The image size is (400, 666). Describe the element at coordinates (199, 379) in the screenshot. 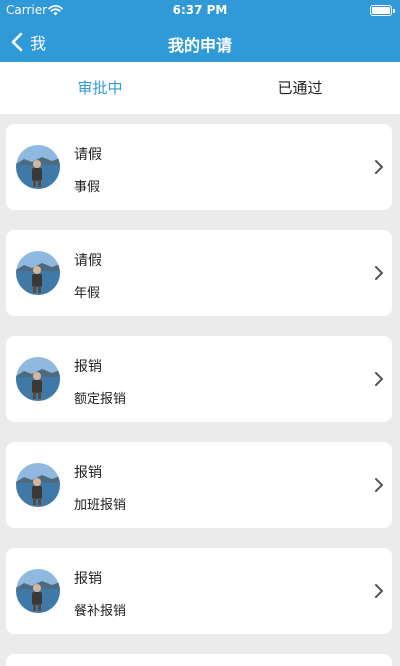

I see `list-item: 报销 额定报销` at that location.